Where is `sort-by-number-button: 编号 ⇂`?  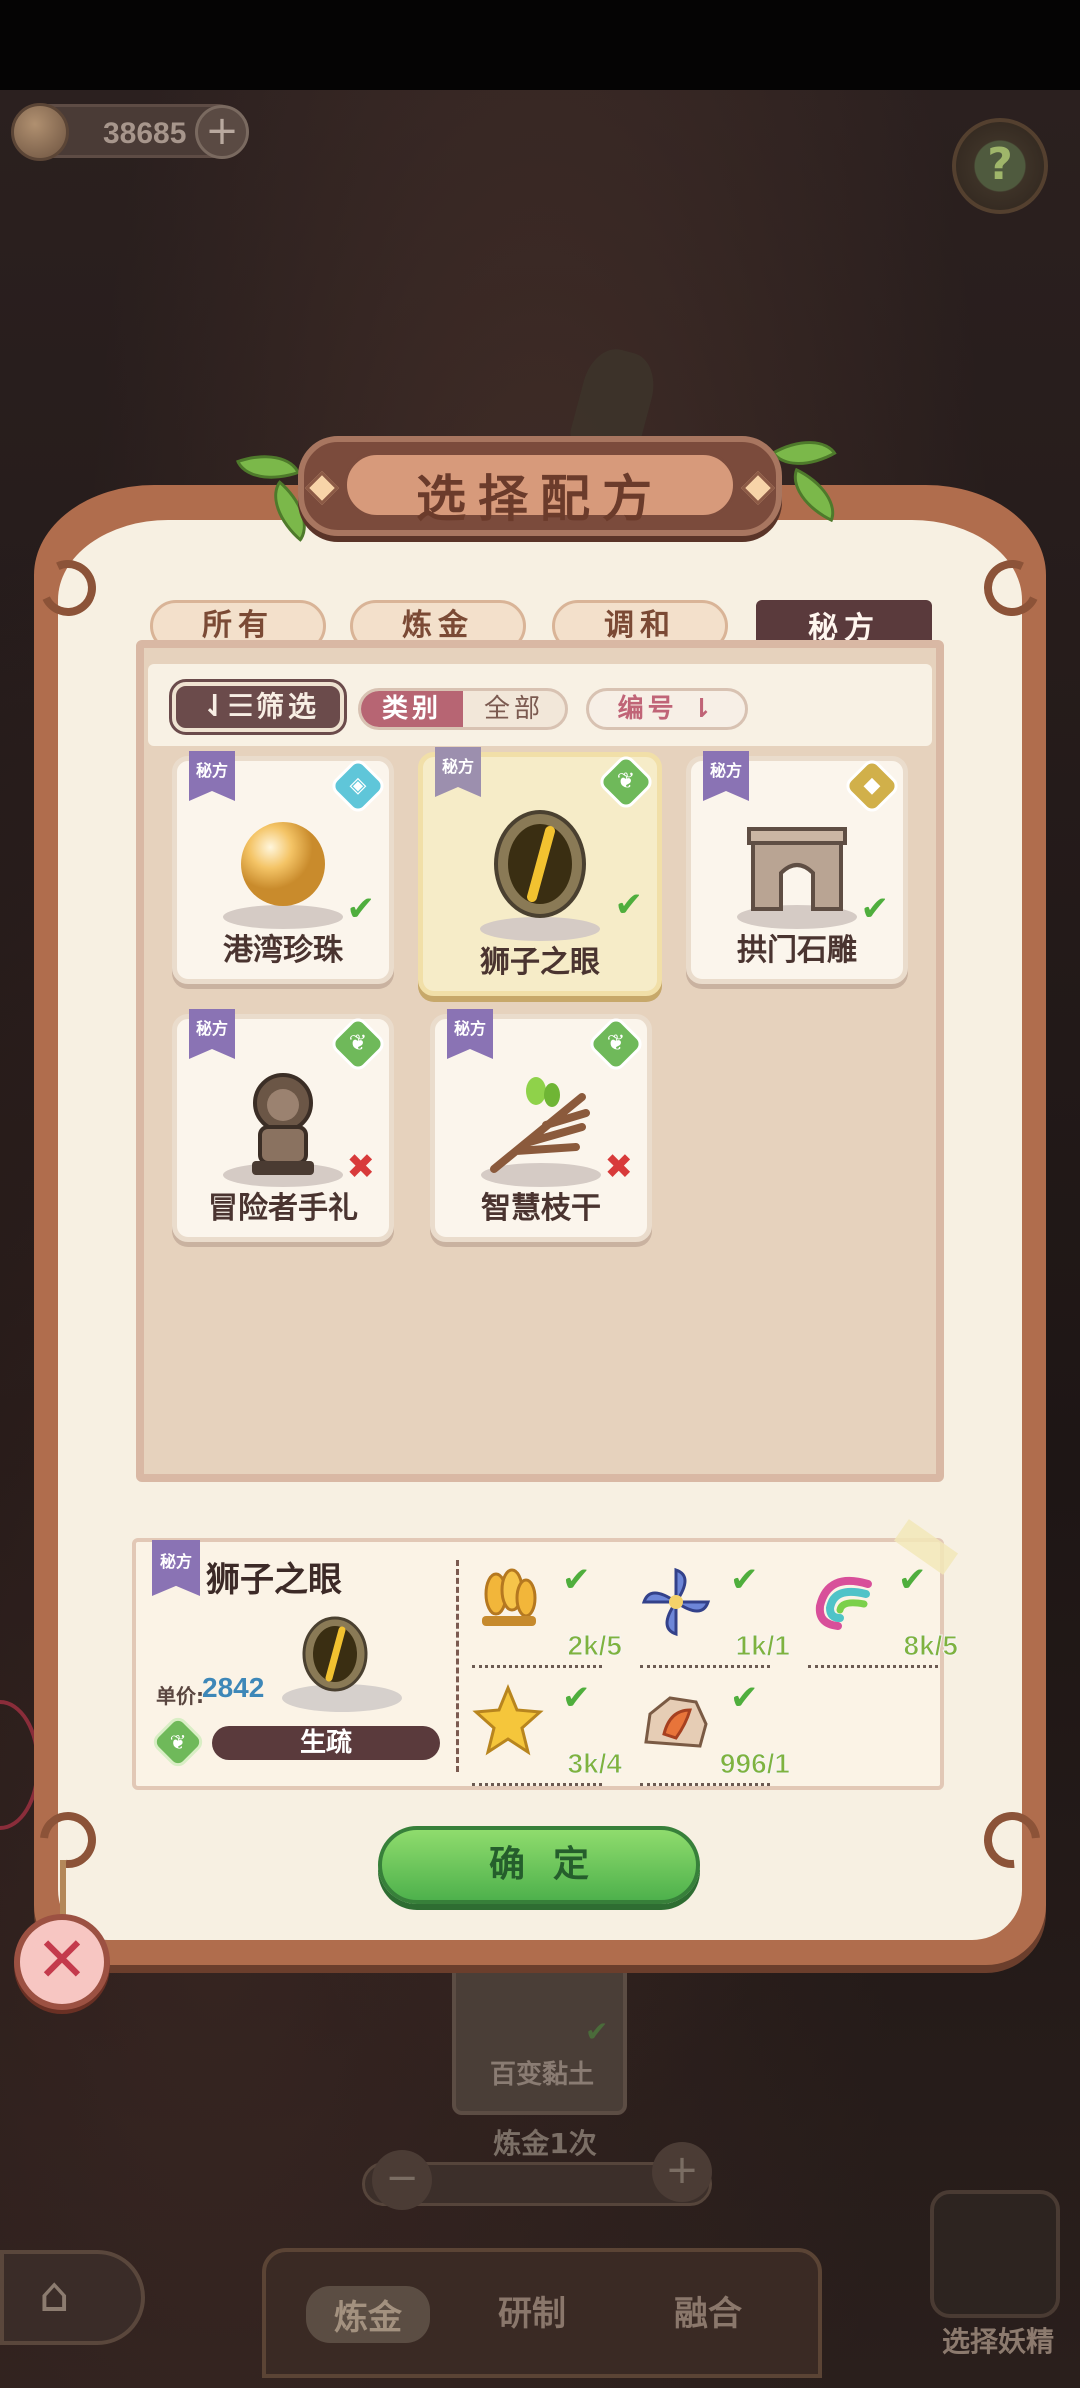 sort-by-number-button: 编号 ⇂ is located at coordinates (667, 709).